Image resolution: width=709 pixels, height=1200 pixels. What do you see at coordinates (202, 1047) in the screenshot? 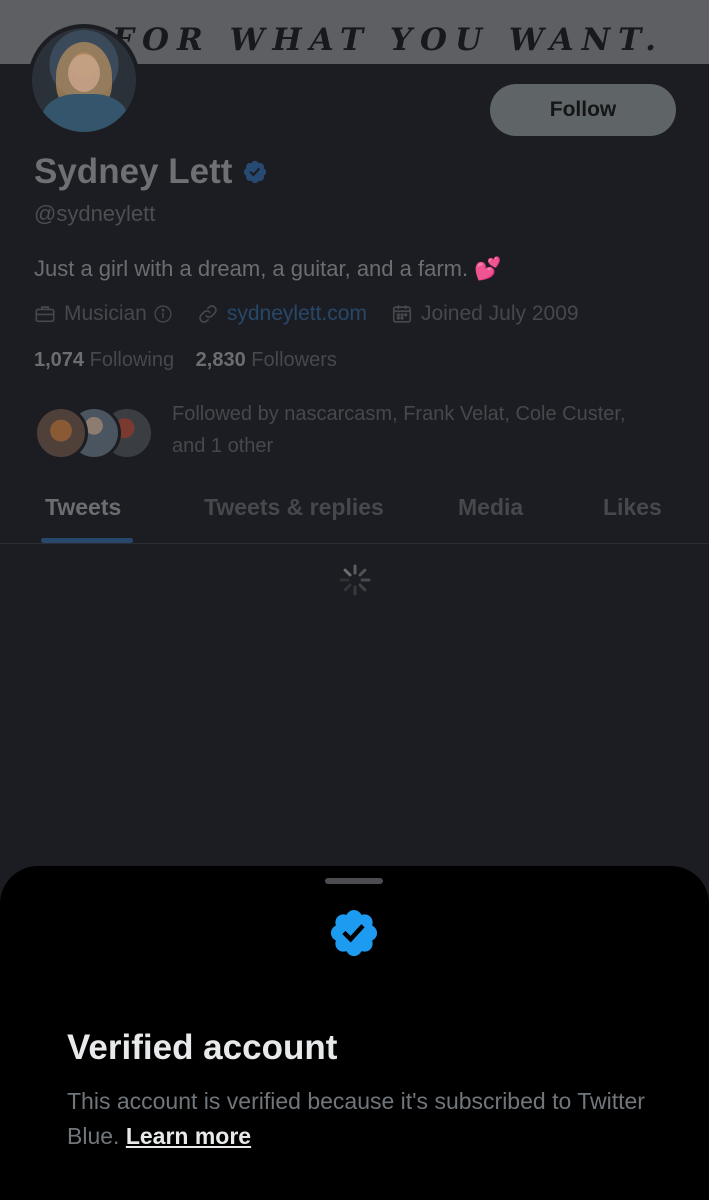
I see `sheet-title: Verified account` at bounding box center [202, 1047].